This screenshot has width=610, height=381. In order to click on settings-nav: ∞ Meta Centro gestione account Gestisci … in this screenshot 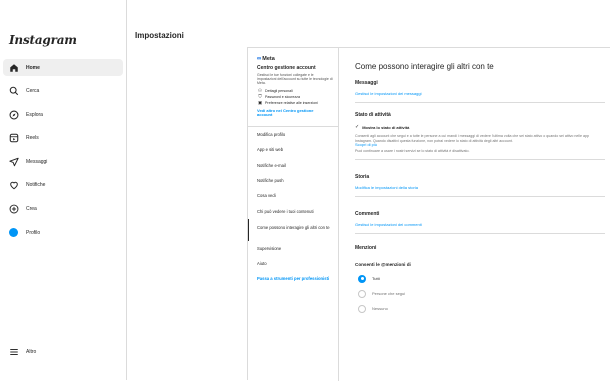, I will do `click(293, 214)`.